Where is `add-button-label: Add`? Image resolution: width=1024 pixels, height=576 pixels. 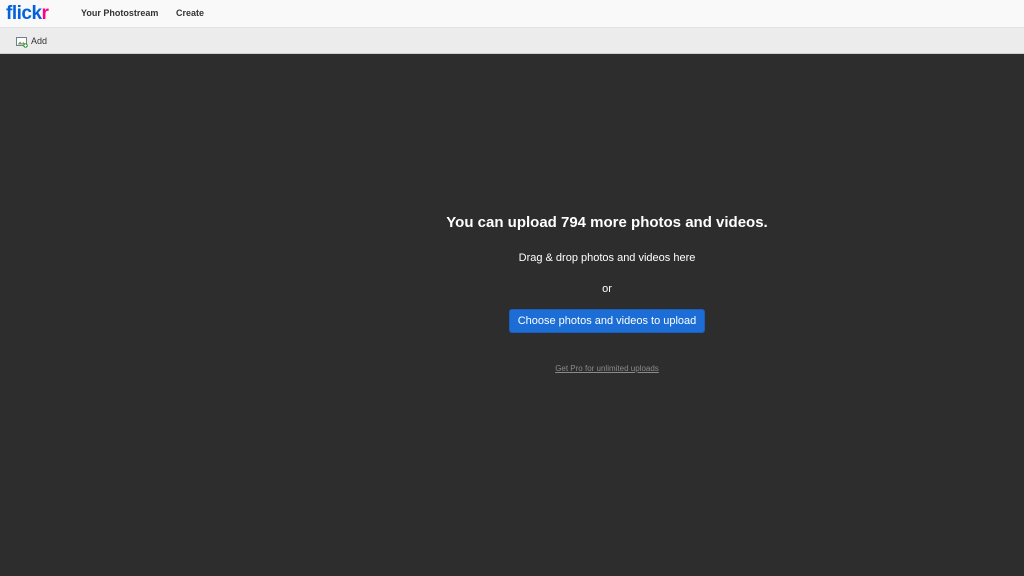
add-button-label: Add is located at coordinates (39, 41).